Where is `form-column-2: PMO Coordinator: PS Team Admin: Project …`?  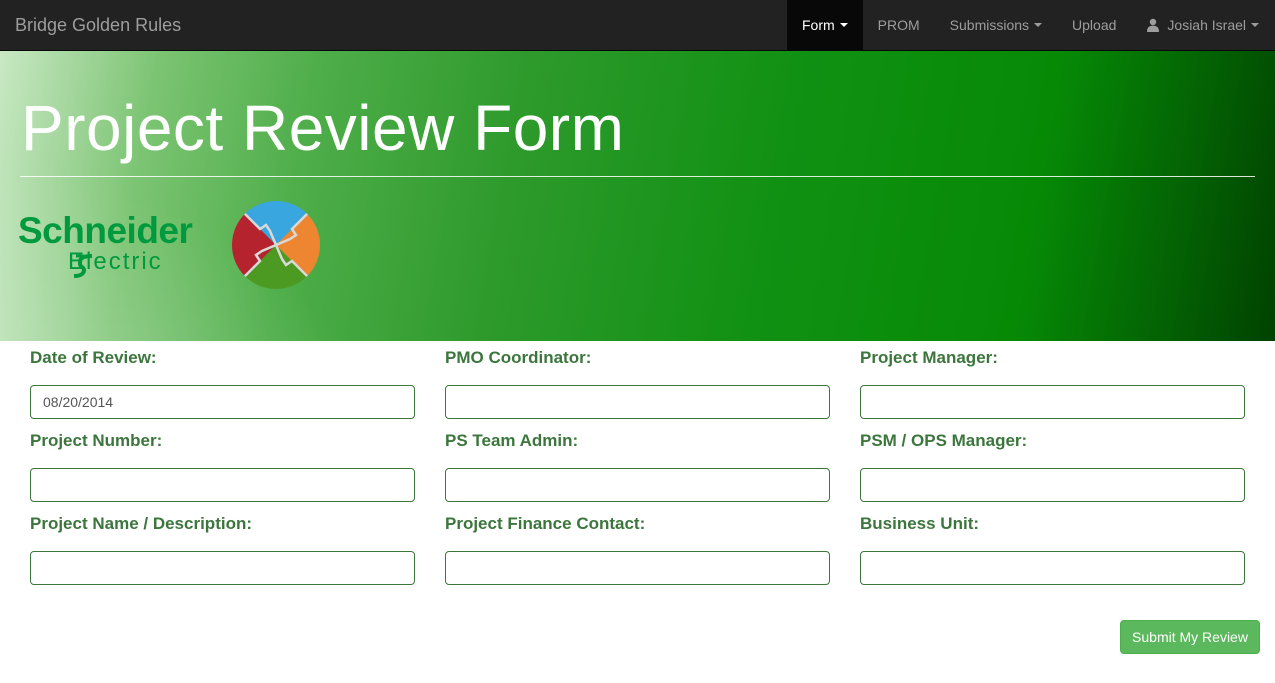
form-column-2: PMO Coordinator: PS Team Admin: Project … is located at coordinates (637, 466).